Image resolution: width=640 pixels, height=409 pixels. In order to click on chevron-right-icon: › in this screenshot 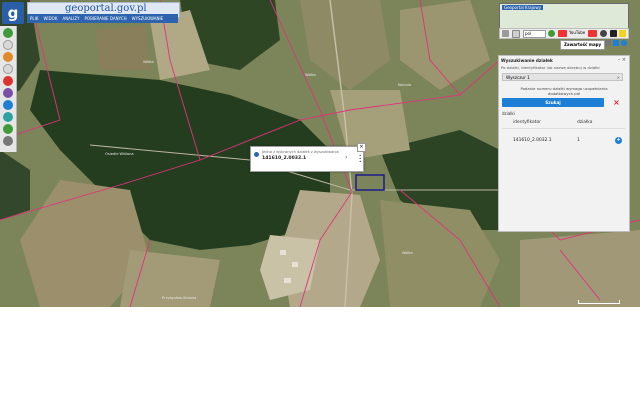, I will do `click(346, 157)`.